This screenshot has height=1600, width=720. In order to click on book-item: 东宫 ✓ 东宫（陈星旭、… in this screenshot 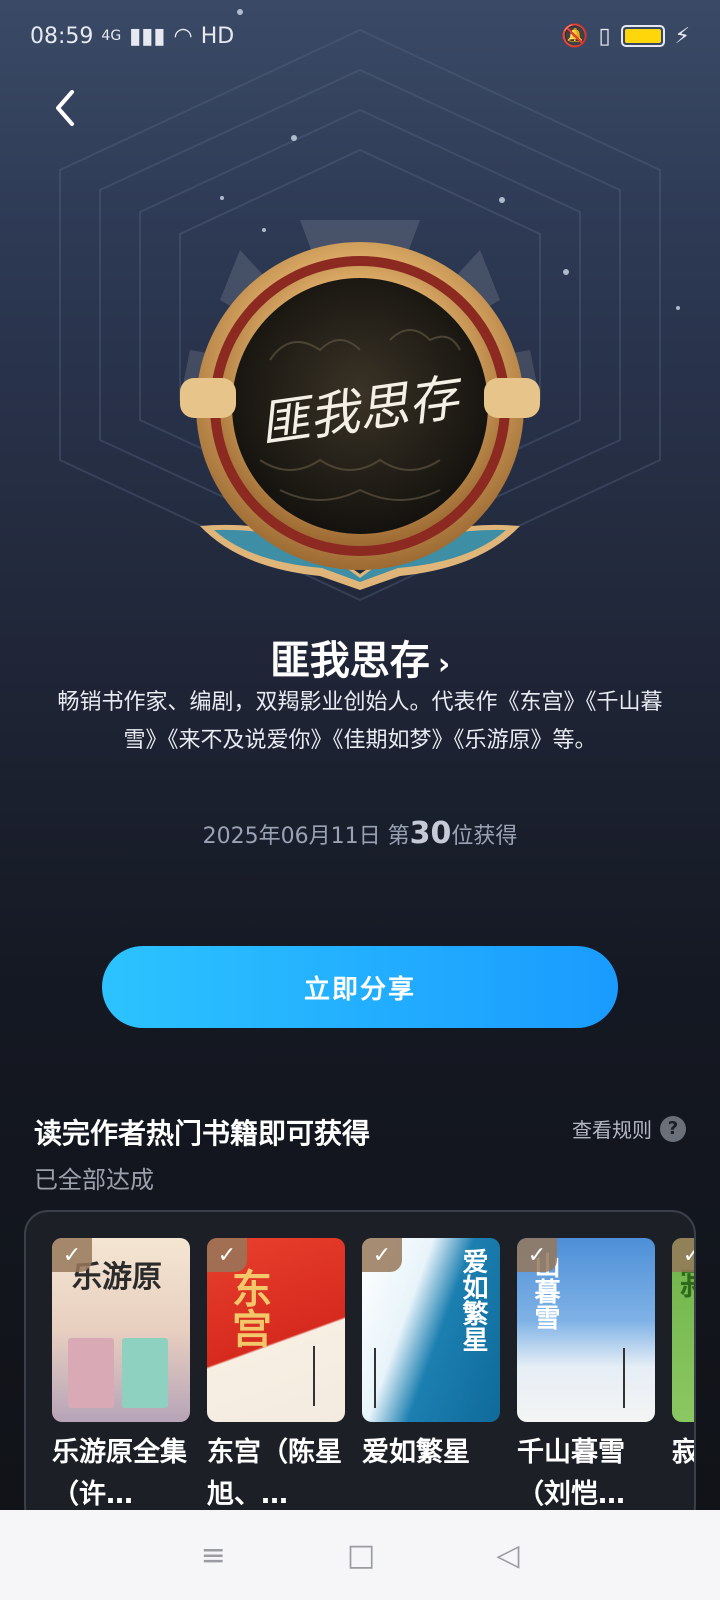, I will do `click(276, 1377)`.